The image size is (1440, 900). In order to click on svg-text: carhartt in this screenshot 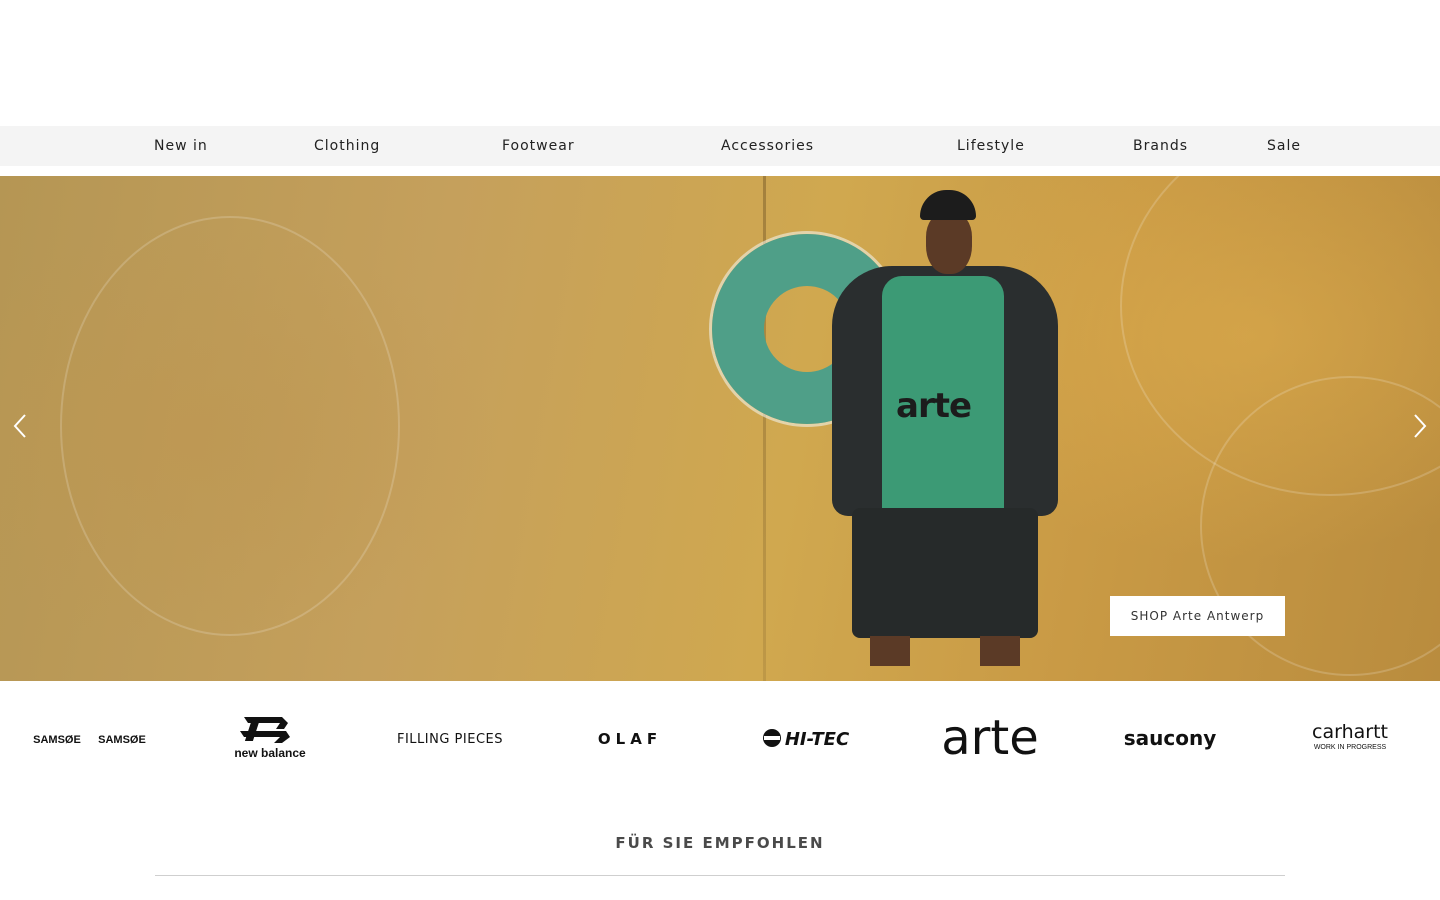, I will do `click(1350, 732)`.